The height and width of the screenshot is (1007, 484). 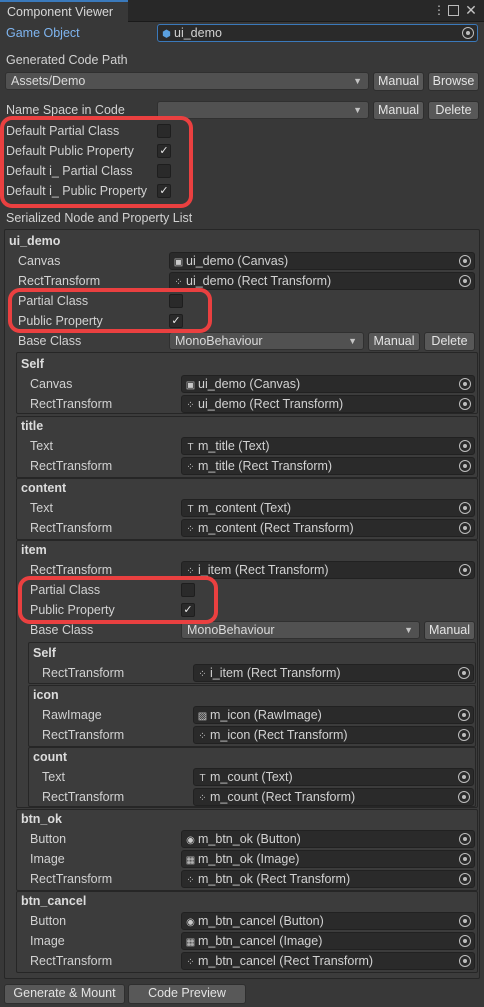 What do you see at coordinates (263, 110) in the screenshot?
I see `namespace-dropdown: ▼` at bounding box center [263, 110].